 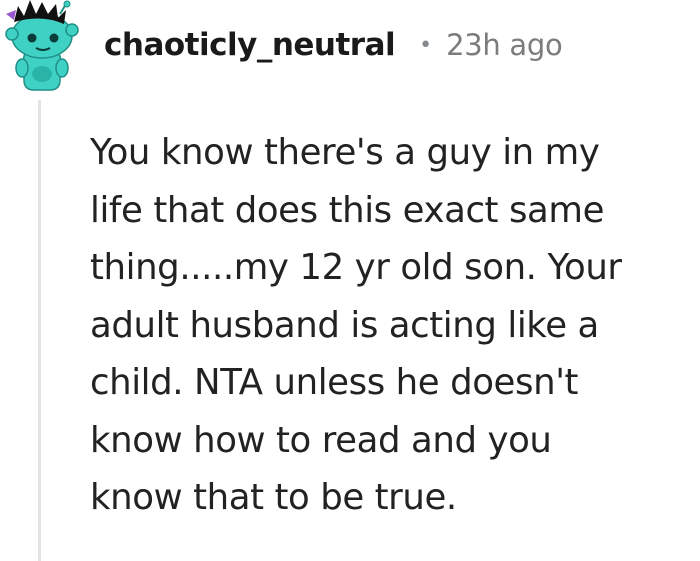 I want to click on comment-body-line: adult husband is acting like a, so click(x=344, y=325).